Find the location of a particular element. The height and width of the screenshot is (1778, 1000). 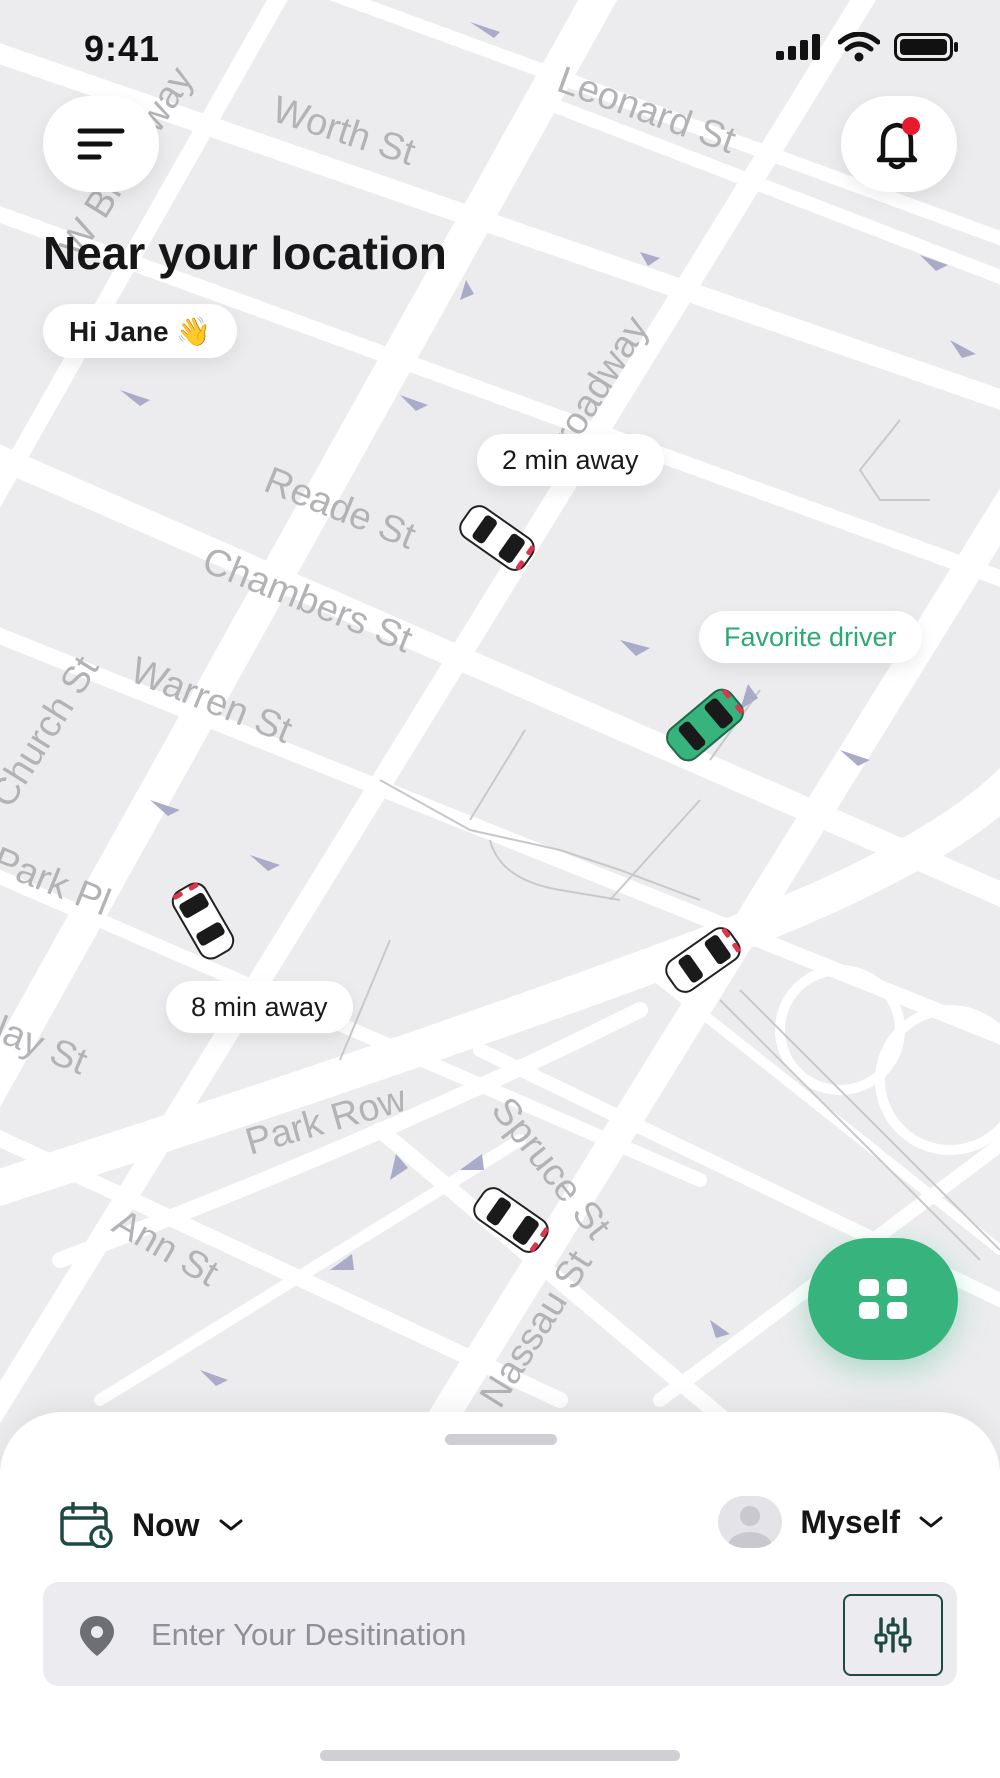

avatar-icon is located at coordinates (750, 1527).